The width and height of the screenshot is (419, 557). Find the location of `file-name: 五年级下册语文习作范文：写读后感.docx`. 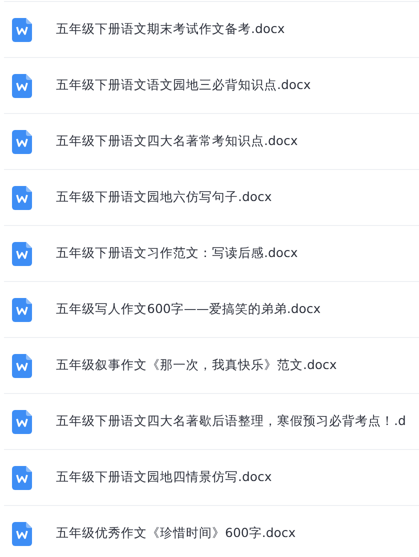

file-name: 五年级下册语文习作范文：写读后感.docx is located at coordinates (177, 253).